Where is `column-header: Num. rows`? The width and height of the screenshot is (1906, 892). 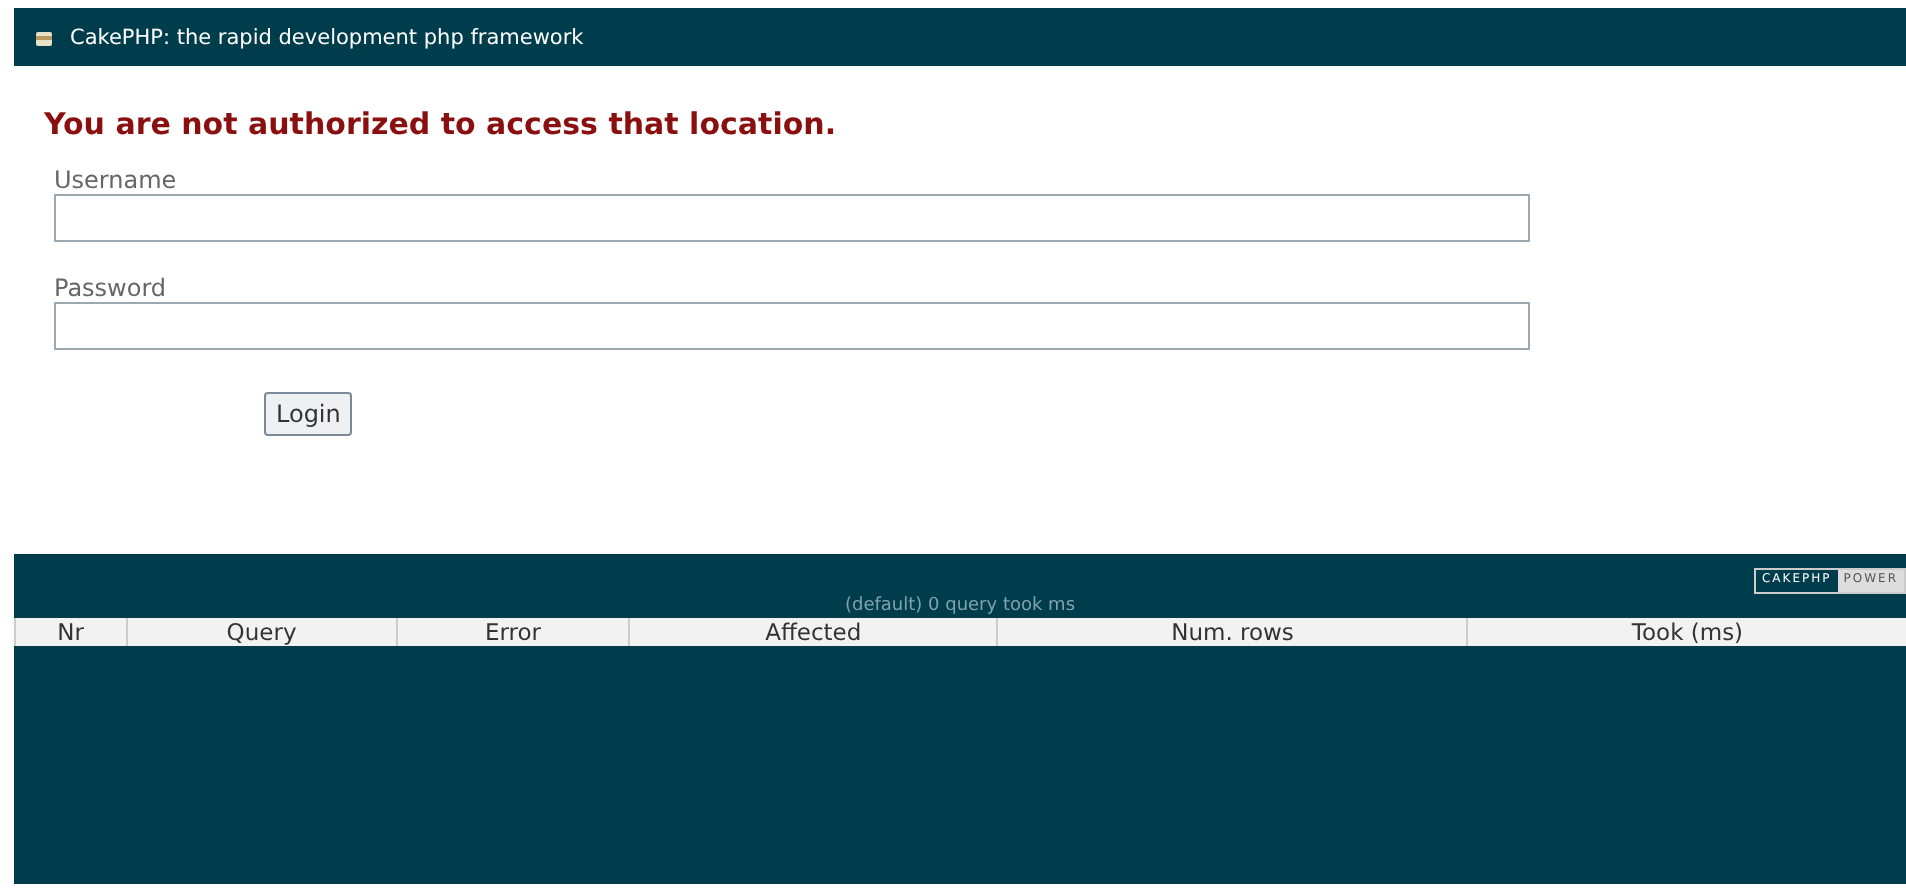
column-header: Num. rows is located at coordinates (1232, 632).